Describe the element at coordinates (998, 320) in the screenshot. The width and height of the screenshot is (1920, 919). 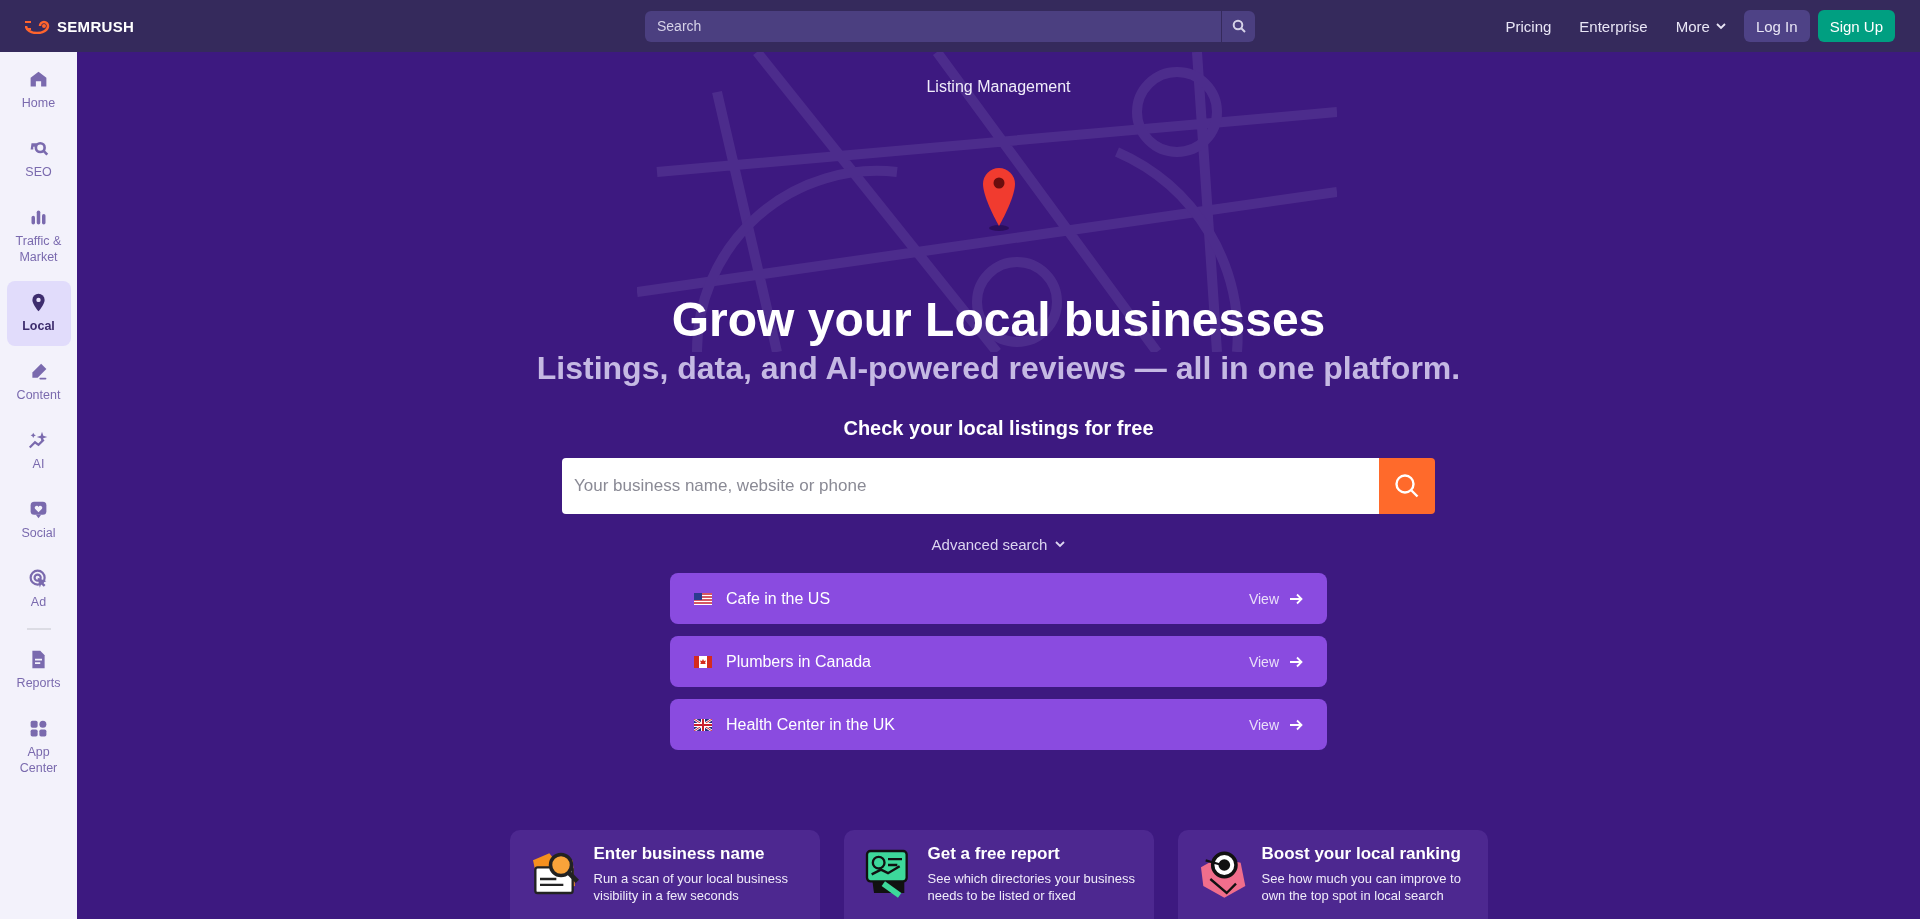
I see `hero-title: Grow your Local businesses` at that location.